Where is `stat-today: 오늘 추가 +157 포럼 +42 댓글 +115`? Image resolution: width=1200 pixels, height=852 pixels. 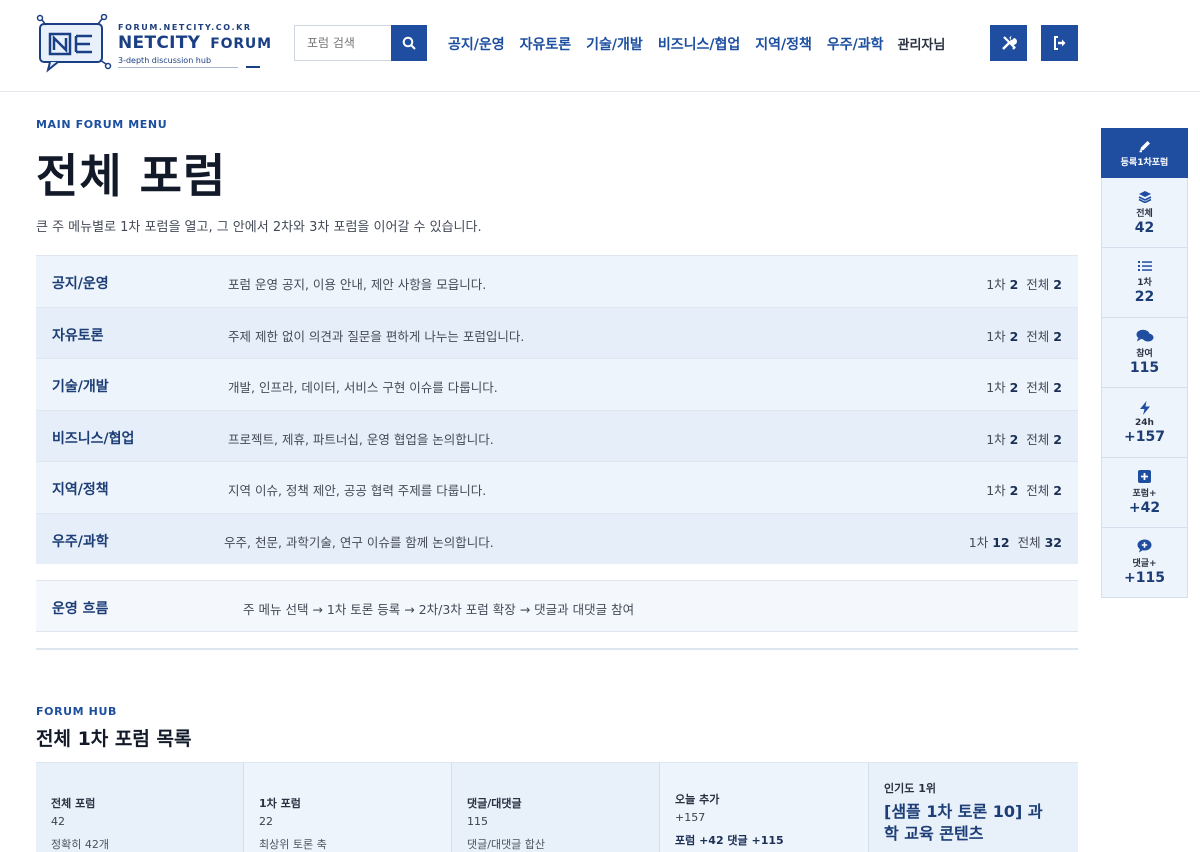 stat-today: 오늘 추가 +157 포럼 +42 댓글 +115 is located at coordinates (764, 807).